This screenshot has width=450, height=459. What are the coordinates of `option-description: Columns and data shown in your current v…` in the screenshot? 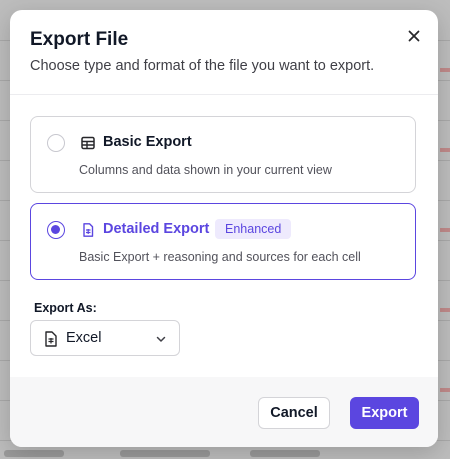 It's located at (205, 170).